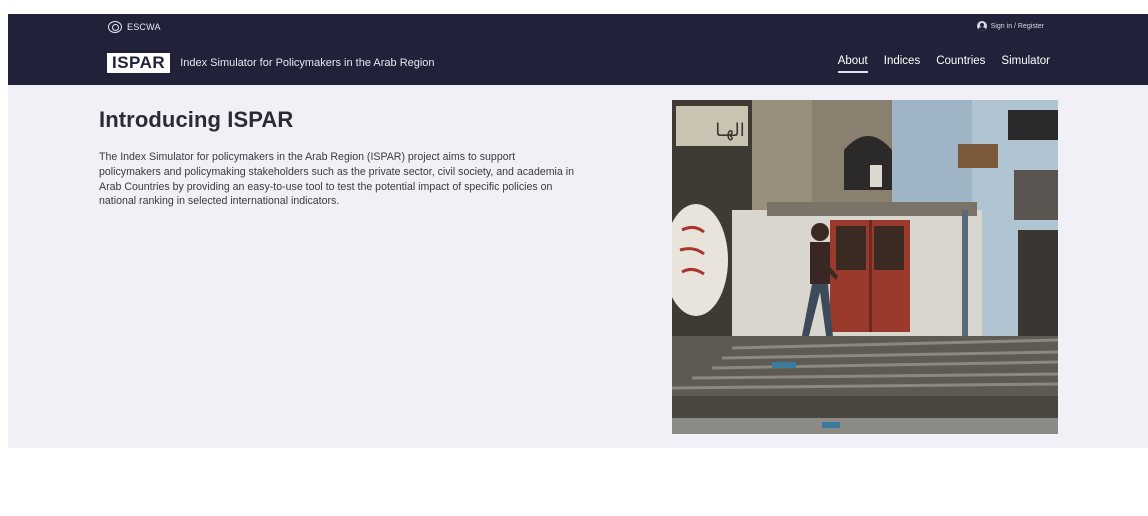 The width and height of the screenshot is (1148, 516). I want to click on nav-countries: Countries, so click(960, 63).